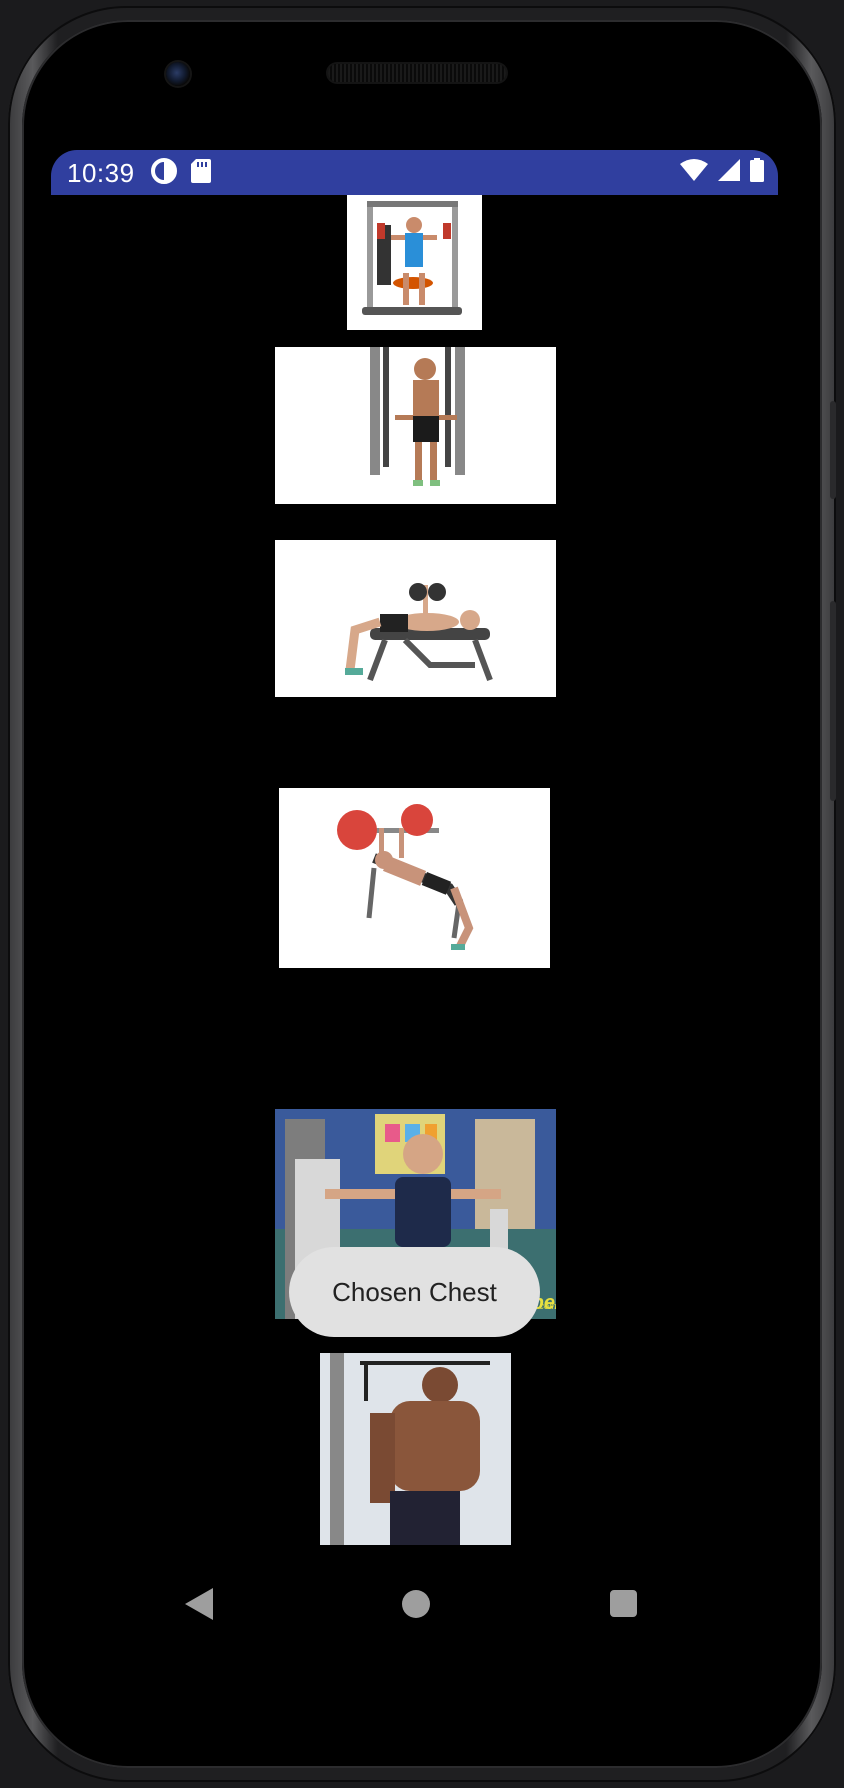 This screenshot has width=844, height=1788. I want to click on power-button, so click(833, 701).